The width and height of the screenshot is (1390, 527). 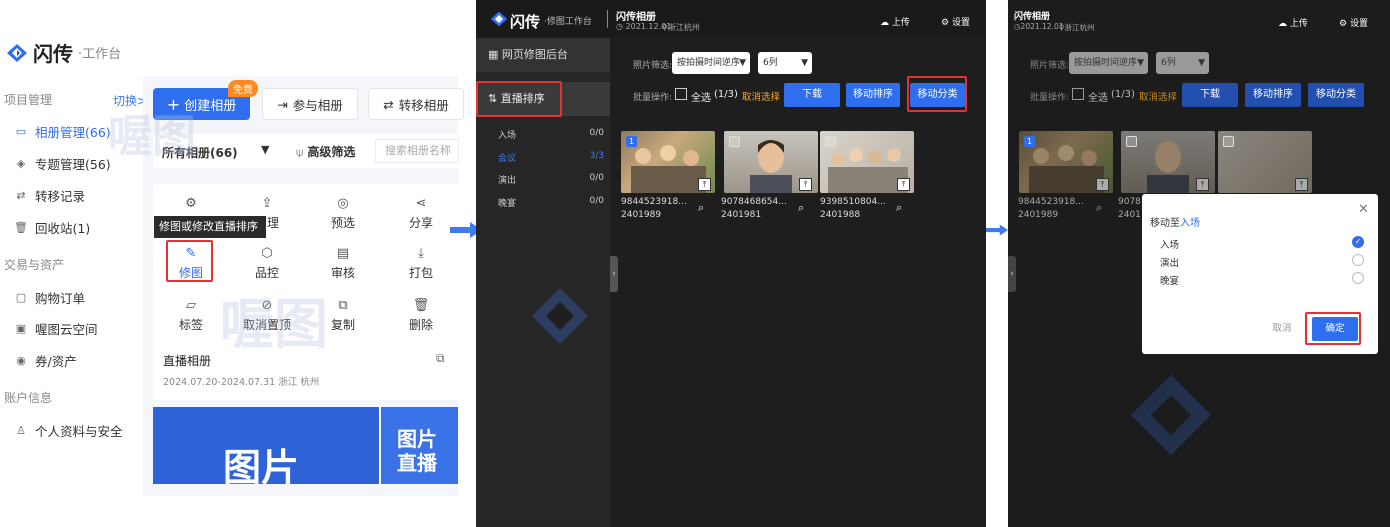 What do you see at coordinates (683, 27) in the screenshot?
I see `album-loc-value: 浙江杭州` at bounding box center [683, 27].